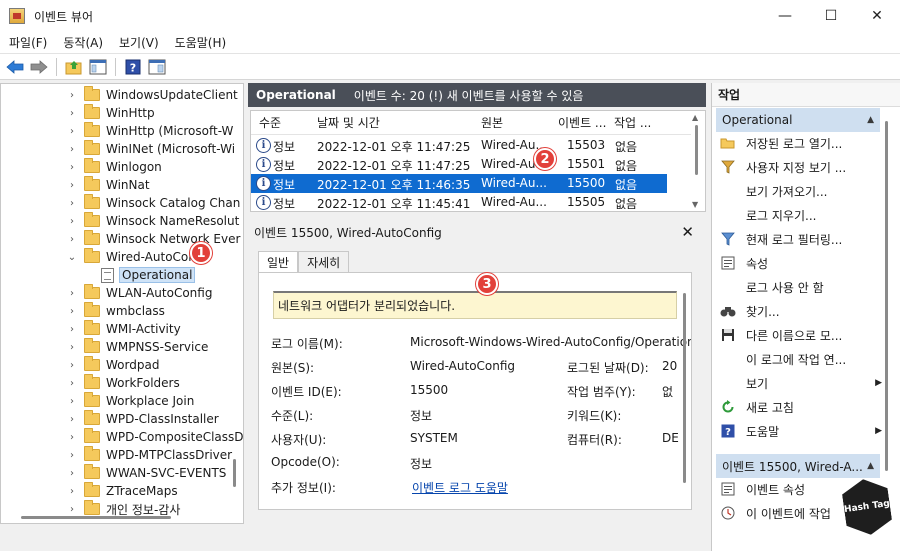  Describe the element at coordinates (139, 42) in the screenshot. I see `menu-view: 보기(V)` at that location.